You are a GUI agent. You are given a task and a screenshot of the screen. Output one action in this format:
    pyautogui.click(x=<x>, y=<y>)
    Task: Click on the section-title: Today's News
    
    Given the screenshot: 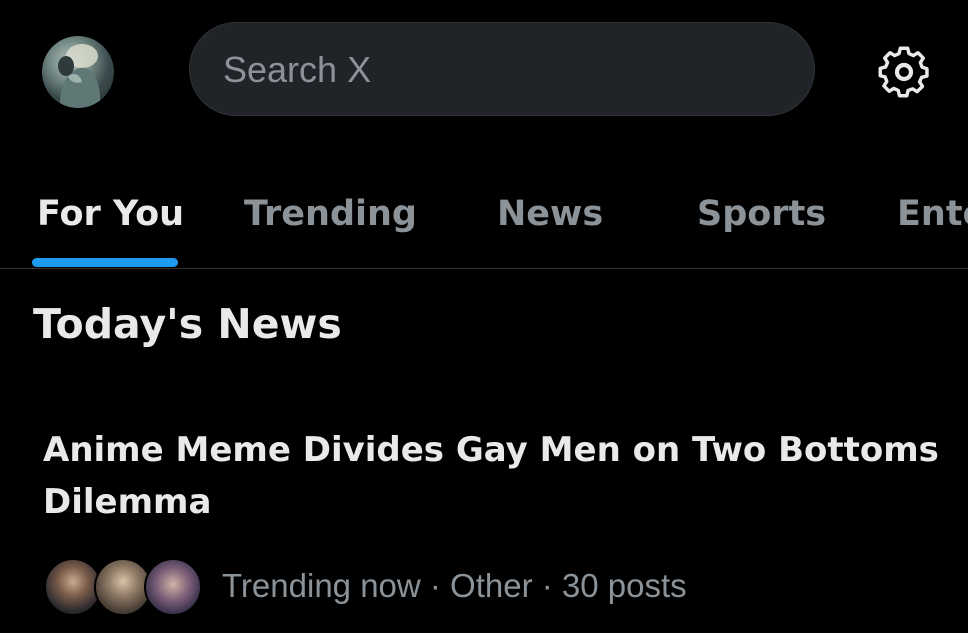 What is the action you would take?
    pyautogui.click(x=187, y=324)
    